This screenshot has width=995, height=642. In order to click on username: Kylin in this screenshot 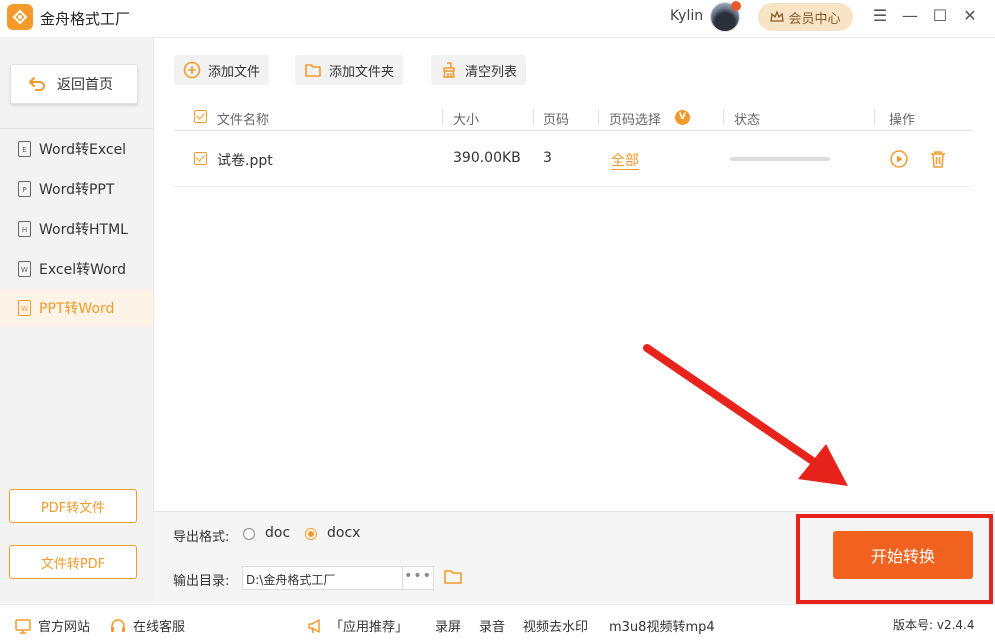, I will do `click(686, 16)`.